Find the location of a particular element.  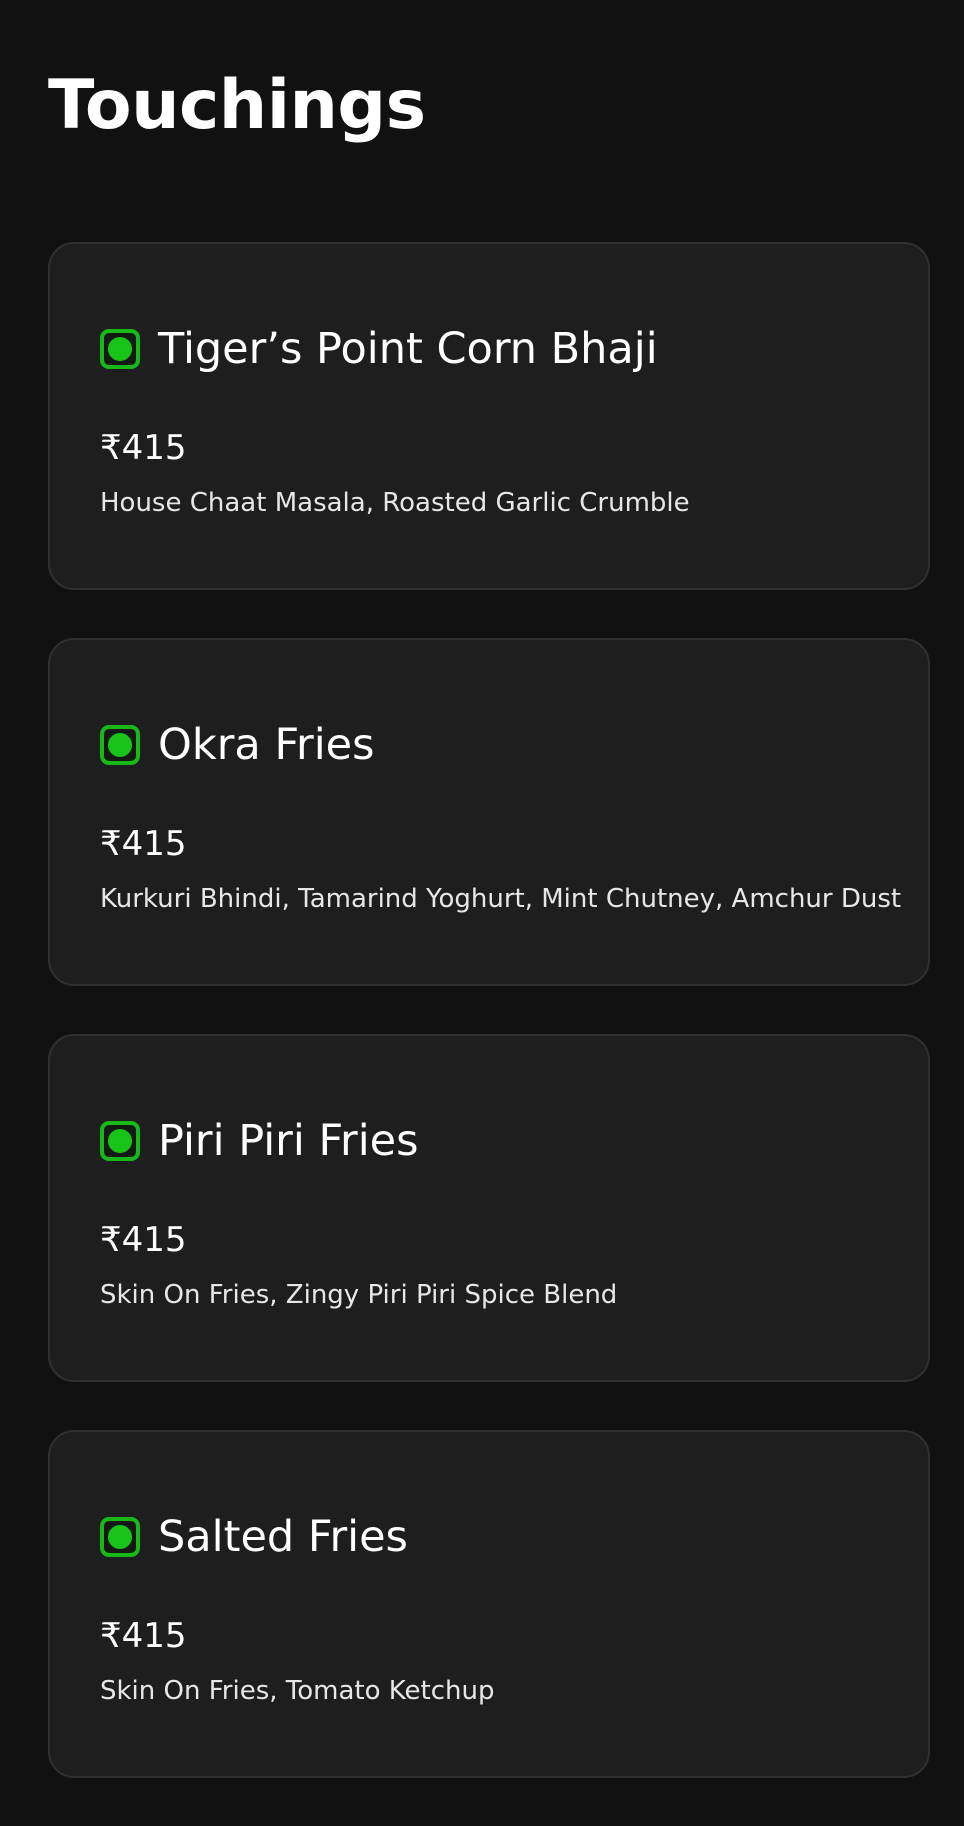

menu-item-header: Salted Fries is located at coordinates (254, 1537).